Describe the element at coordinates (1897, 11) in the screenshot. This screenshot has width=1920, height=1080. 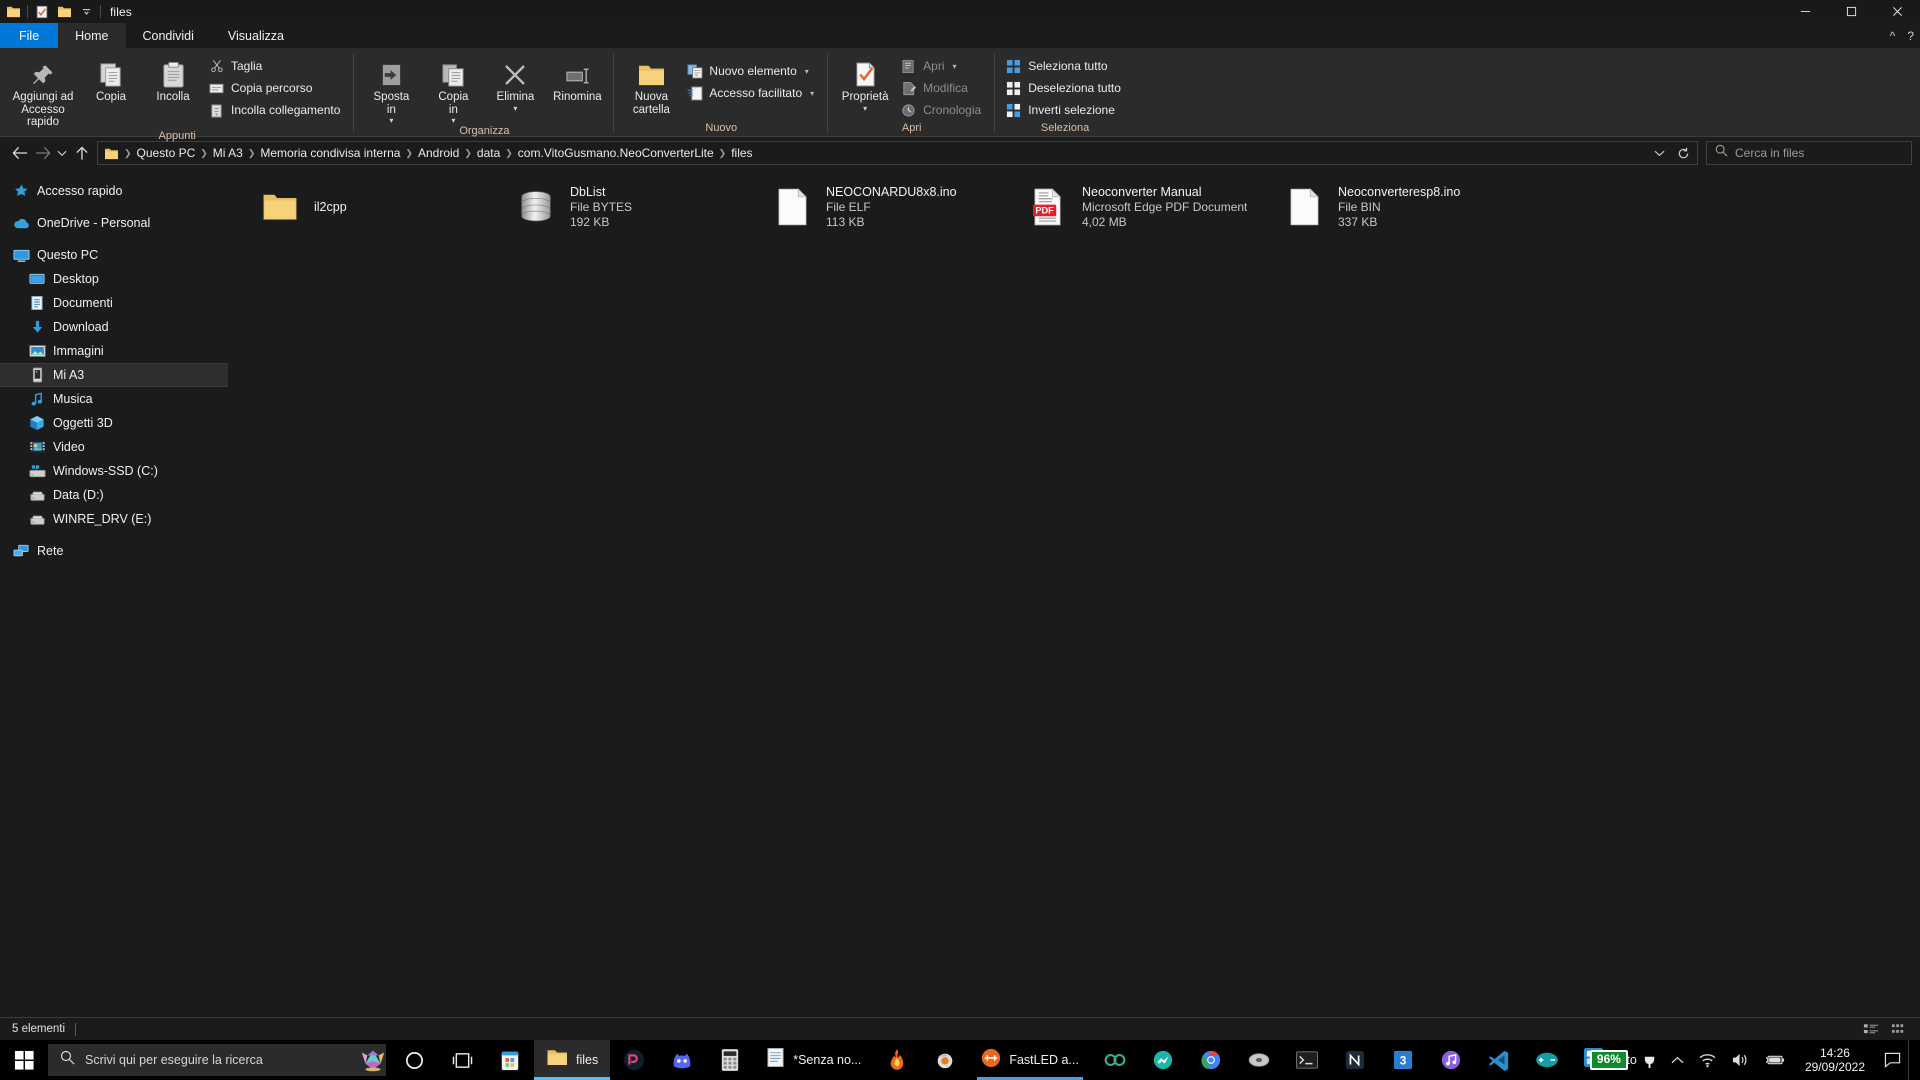
I see `close-button` at that location.